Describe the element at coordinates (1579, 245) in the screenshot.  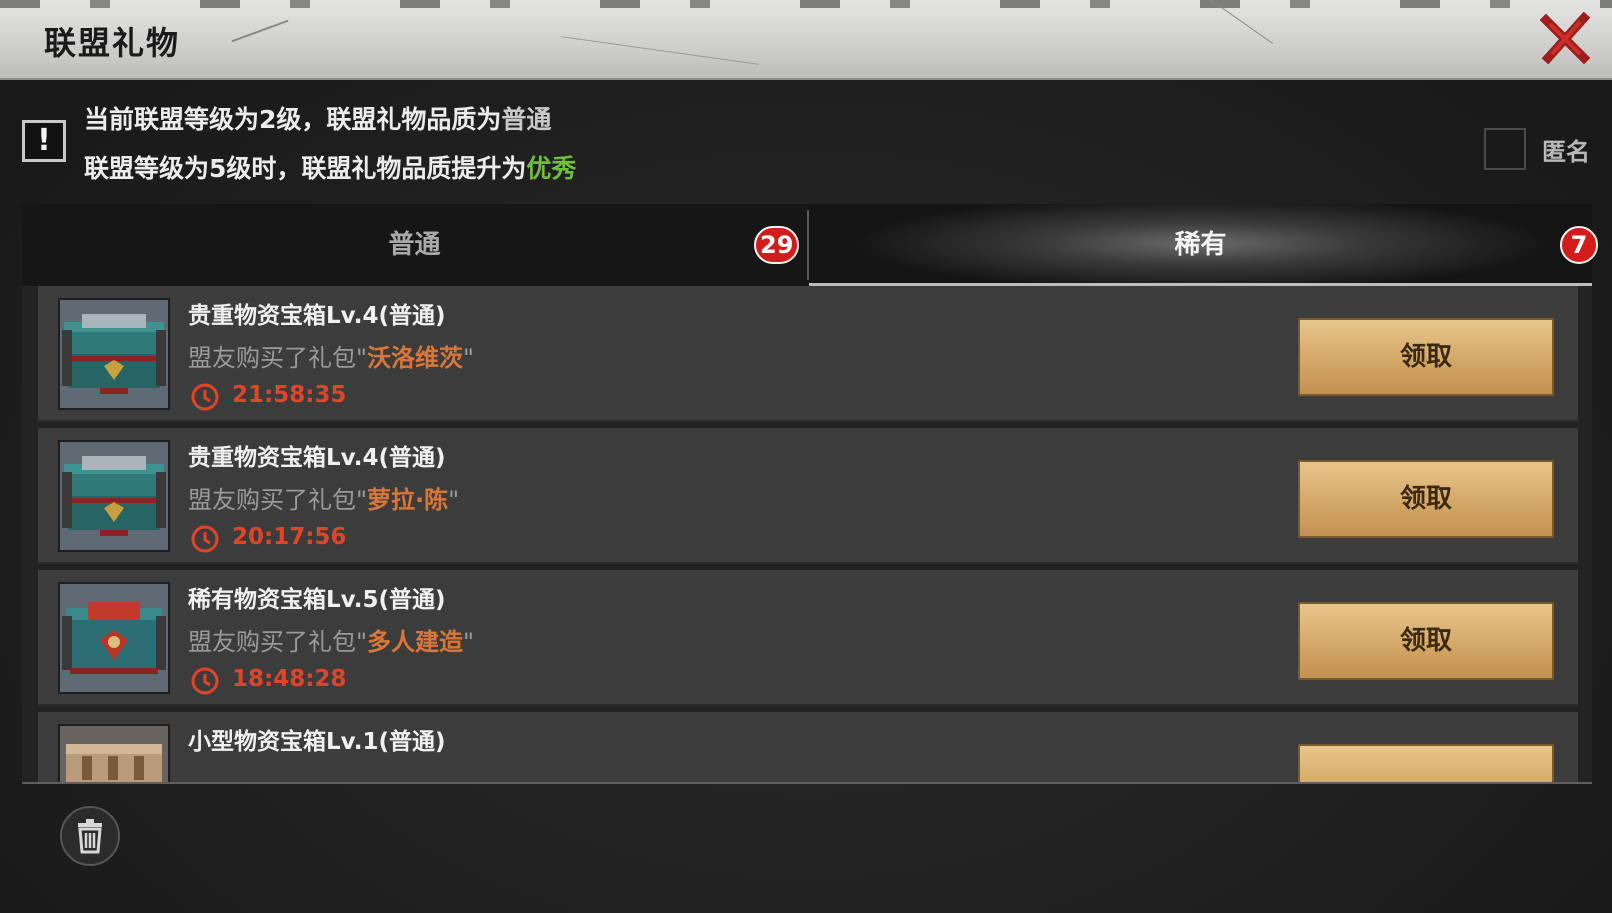
I see `notification-badge: 7` at that location.